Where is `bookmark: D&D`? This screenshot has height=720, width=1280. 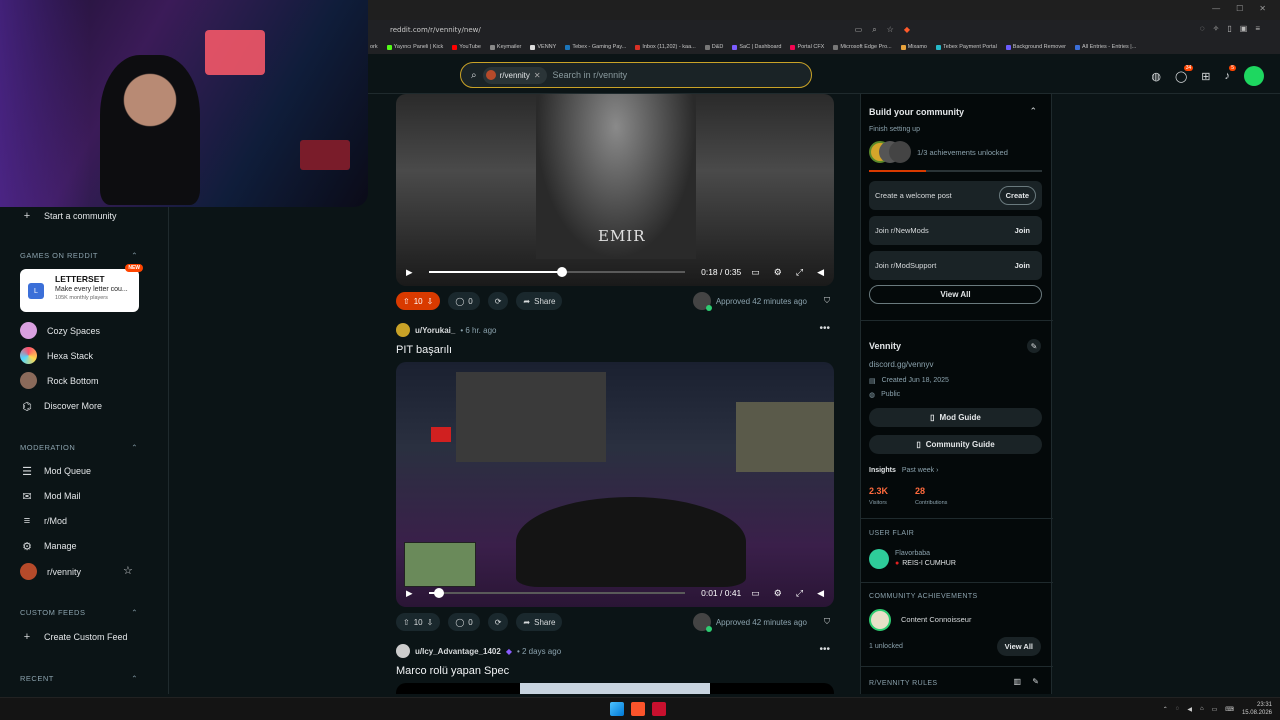 bookmark: D&D is located at coordinates (713, 47).